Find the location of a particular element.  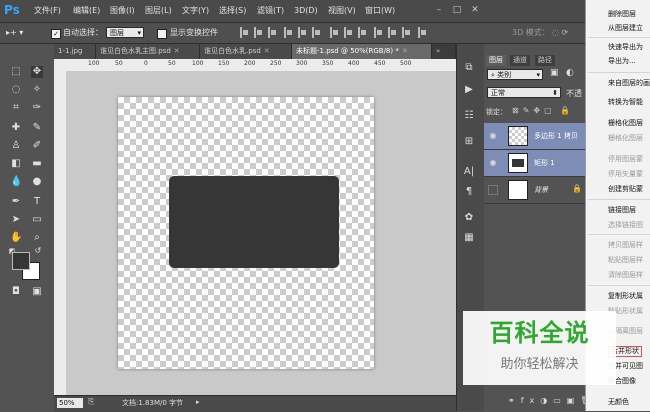

distribute-hcenter-icon is located at coordinates (392, 32).